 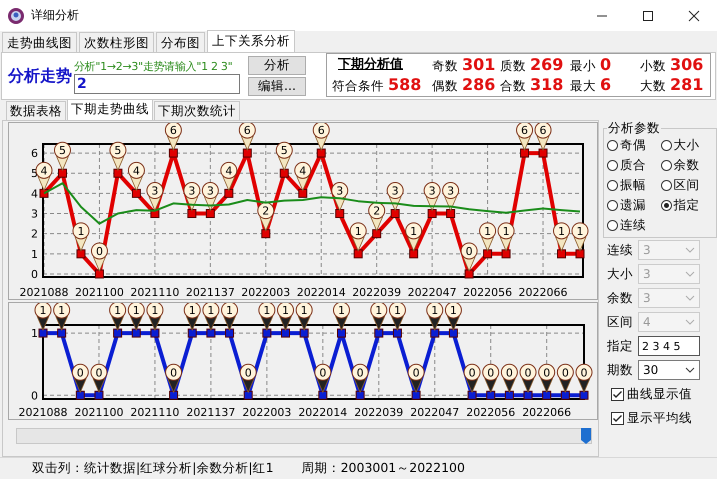 What do you see at coordinates (377, 292) in the screenshot?
I see `x-tick-label: 2022039` at bounding box center [377, 292].